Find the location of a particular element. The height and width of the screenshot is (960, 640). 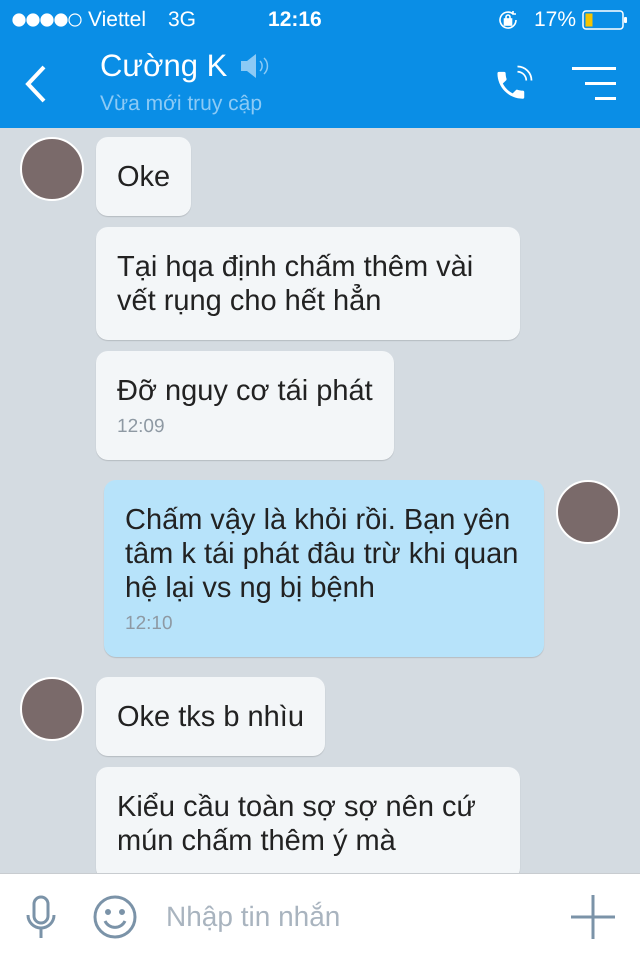

menu-icon is located at coordinates (594, 84).